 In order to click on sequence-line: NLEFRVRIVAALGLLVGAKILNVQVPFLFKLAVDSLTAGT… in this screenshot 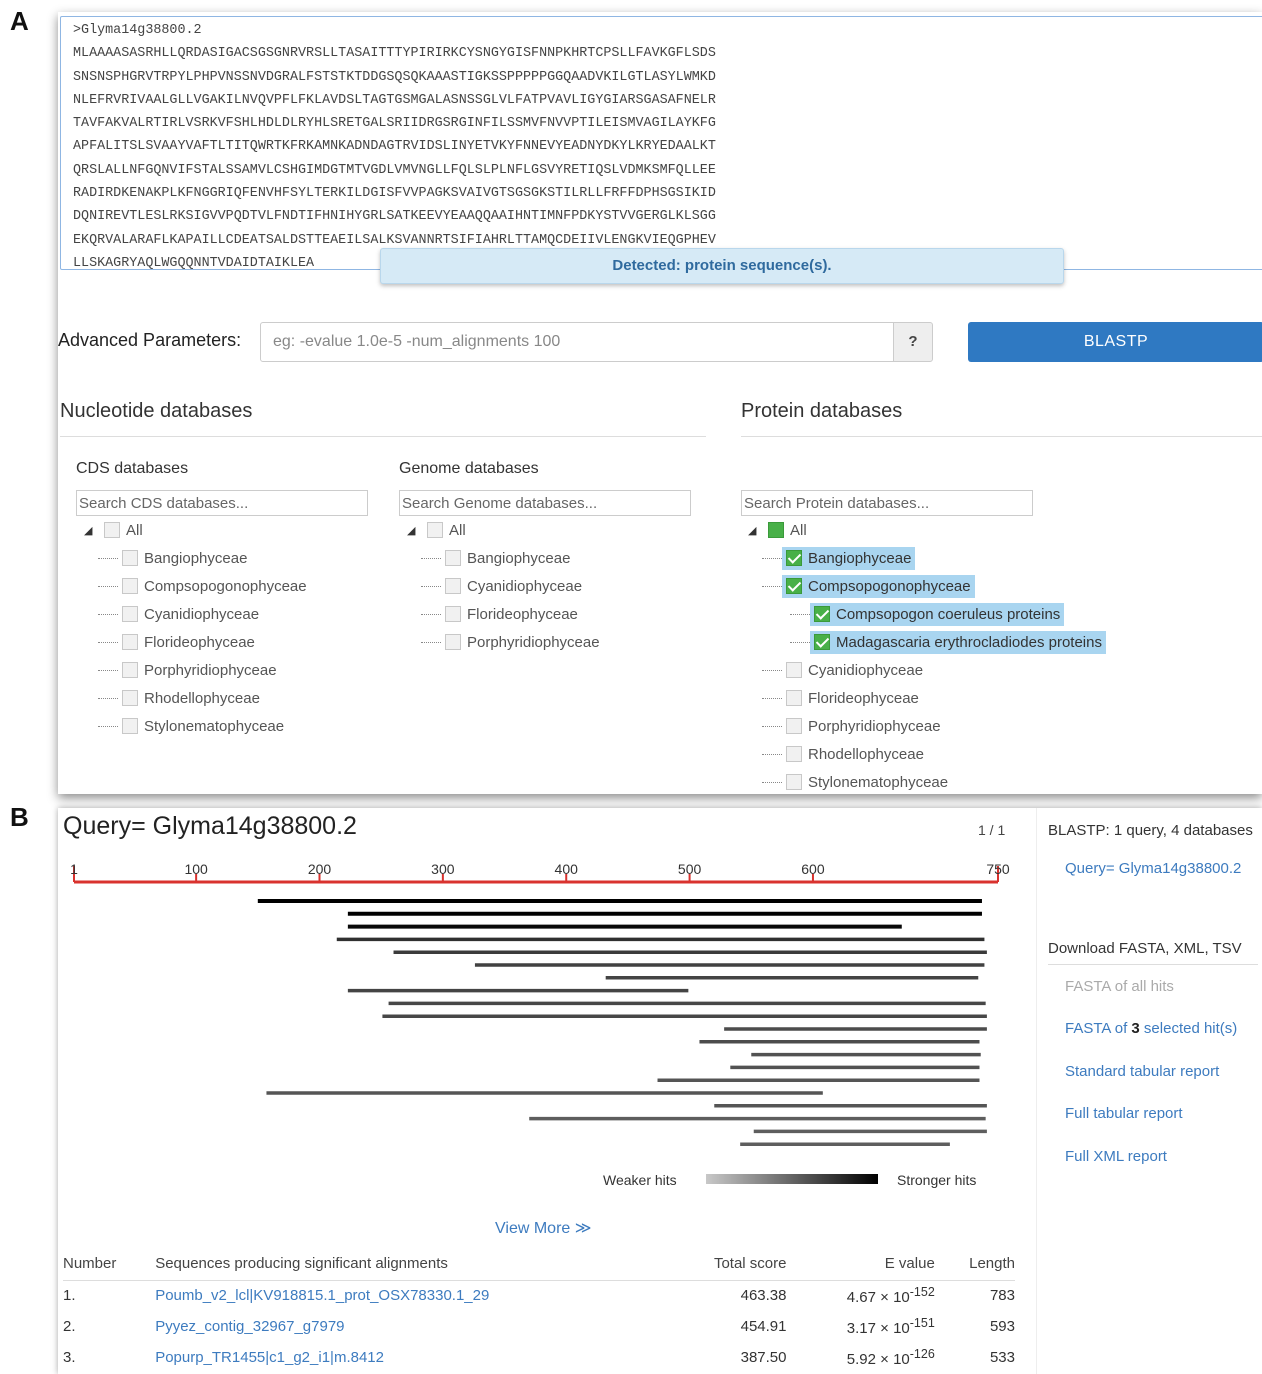, I will do `click(394, 100)`.